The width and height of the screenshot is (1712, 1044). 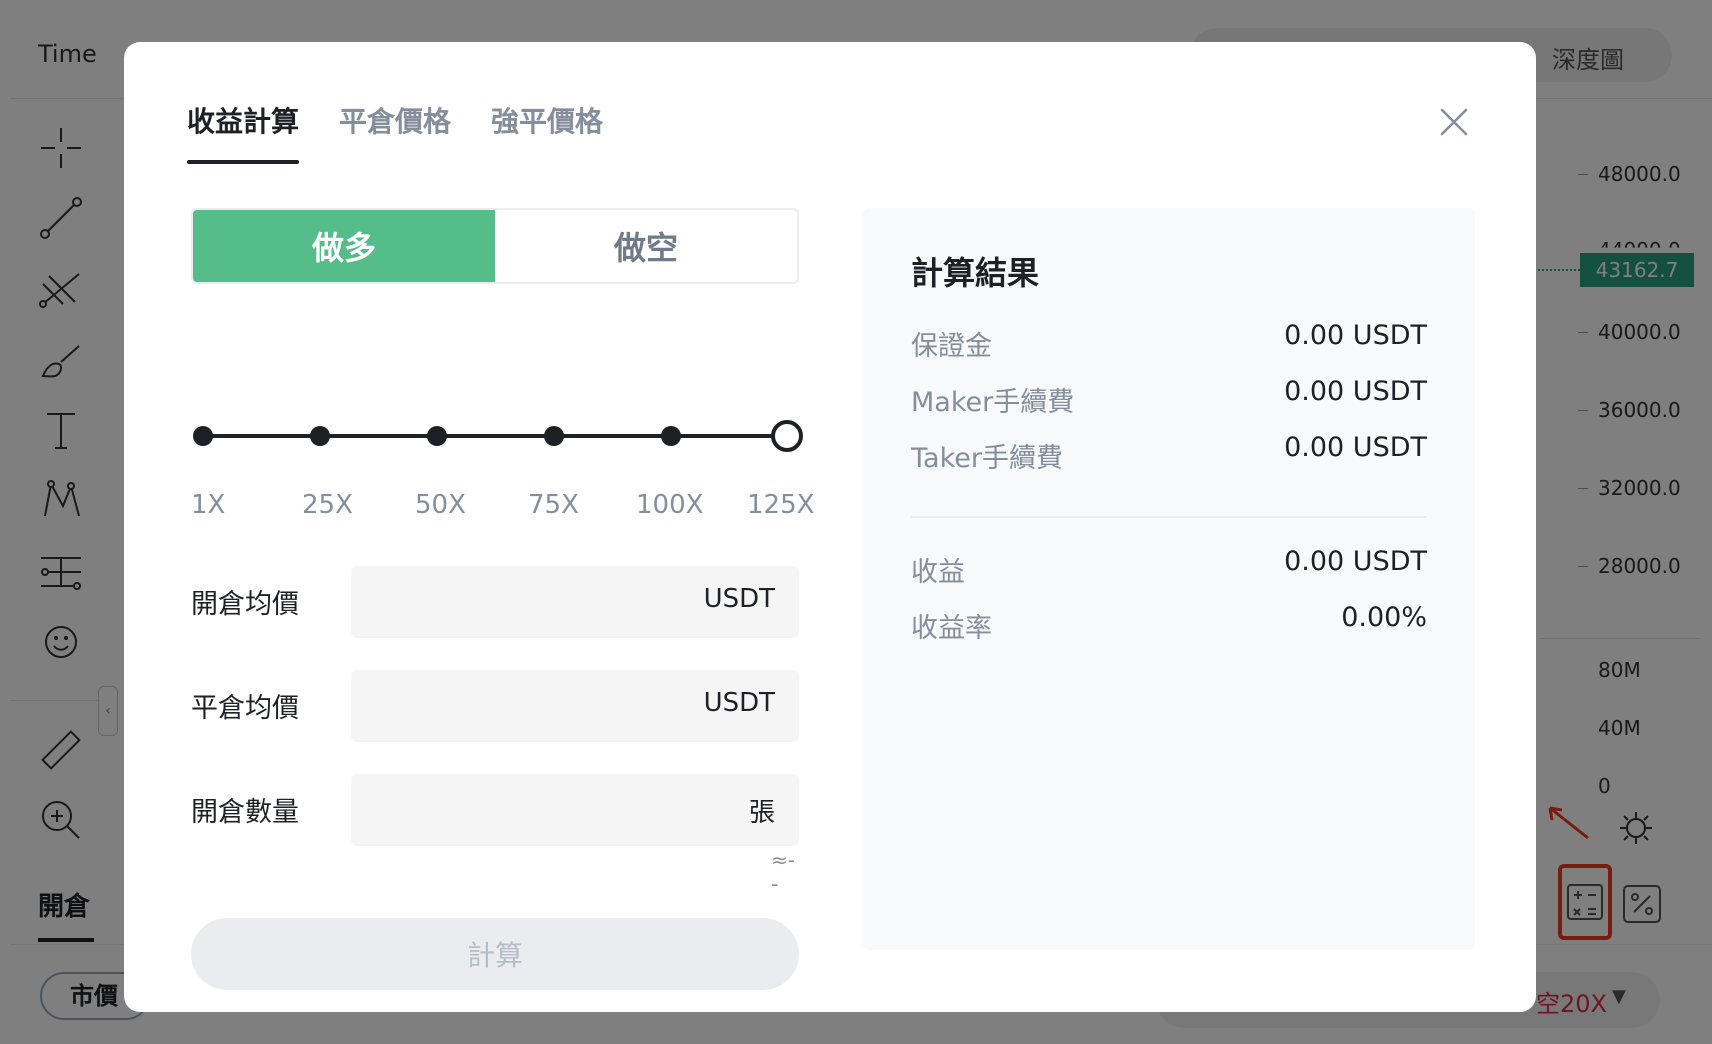 I want to click on tab-profit-calculation: 收益計算, so click(x=243, y=132).